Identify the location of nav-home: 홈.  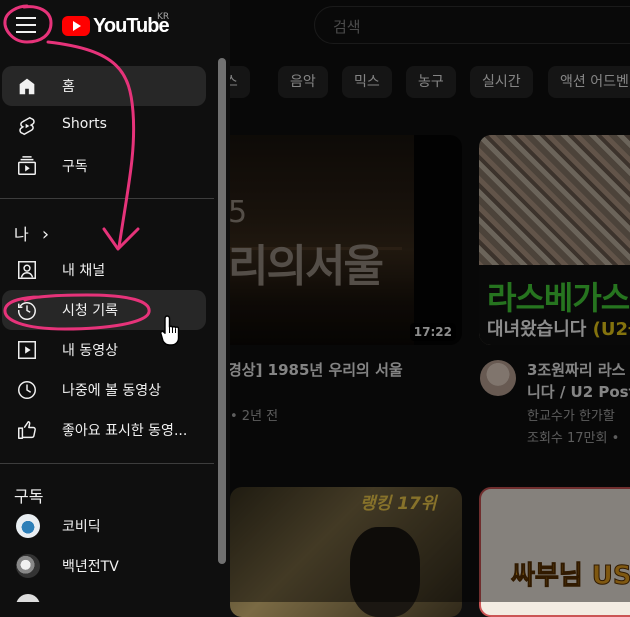
(104, 86).